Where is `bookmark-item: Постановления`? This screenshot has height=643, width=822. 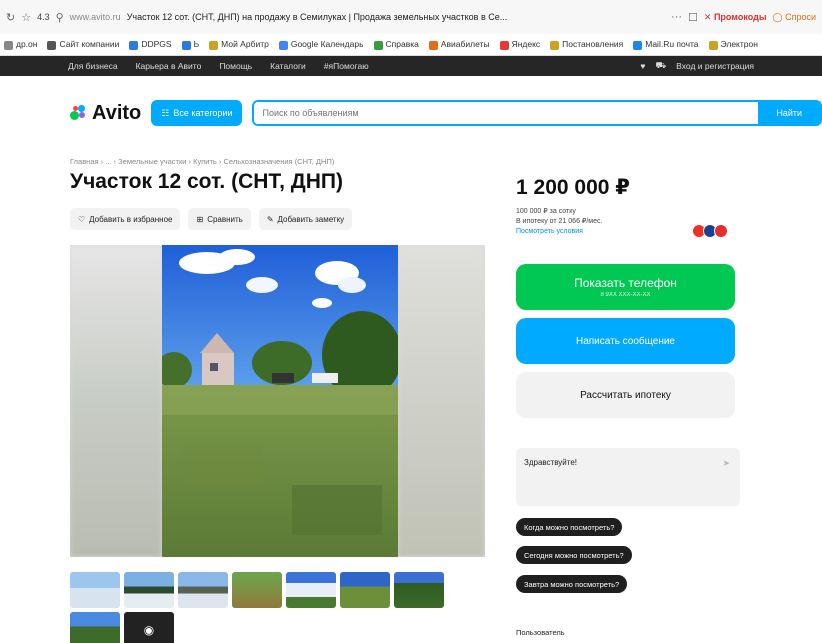 bookmark-item: Постановления is located at coordinates (586, 44).